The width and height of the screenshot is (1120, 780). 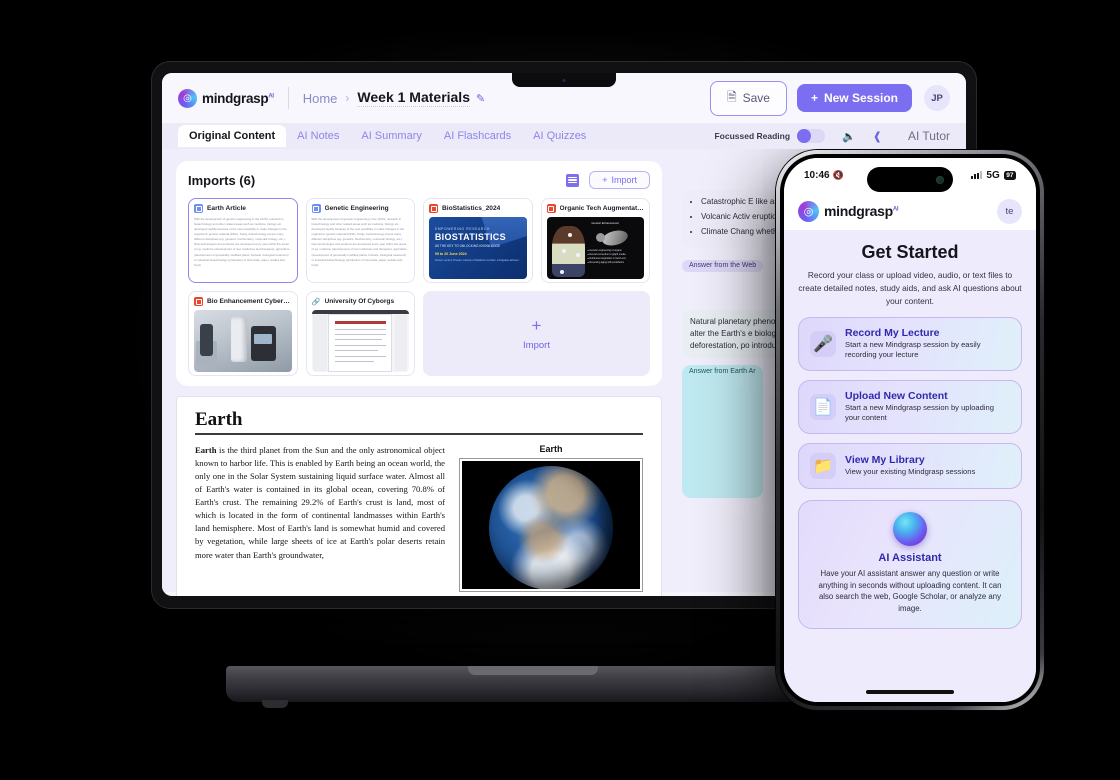 I want to click on avatar: JP, so click(x=937, y=98).